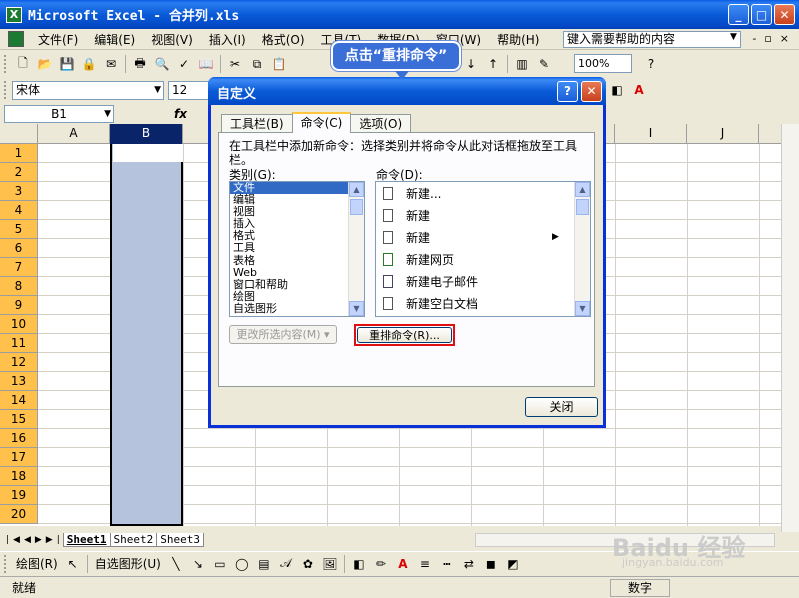  What do you see at coordinates (176, 564) in the screenshot?
I see `line-icon: ╲` at bounding box center [176, 564].